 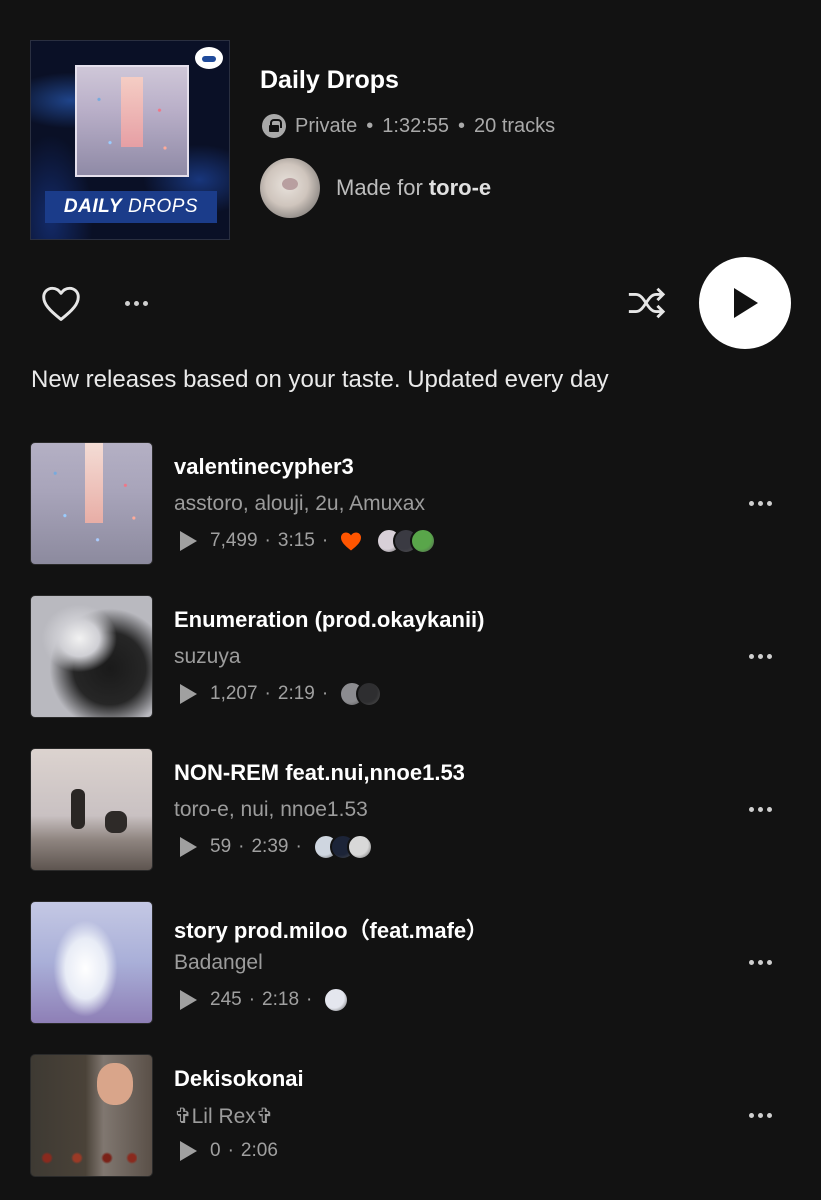 I want to click on track-count: 20 tracks, so click(x=515, y=125).